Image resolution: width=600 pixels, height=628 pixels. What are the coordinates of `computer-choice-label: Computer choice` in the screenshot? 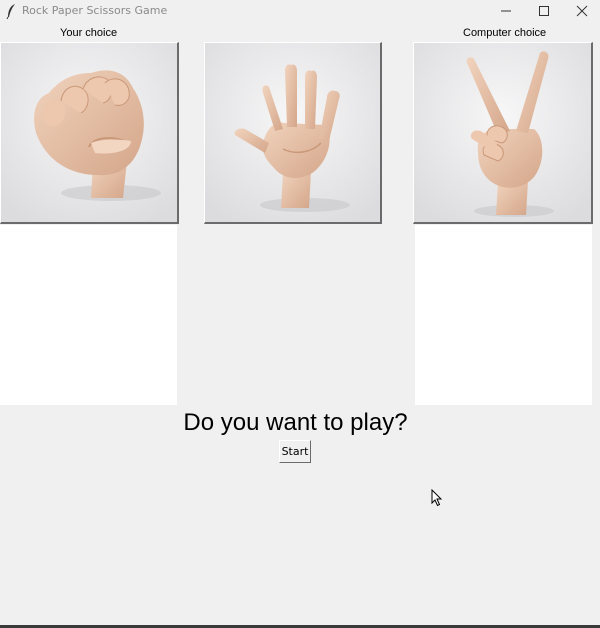 It's located at (505, 33).